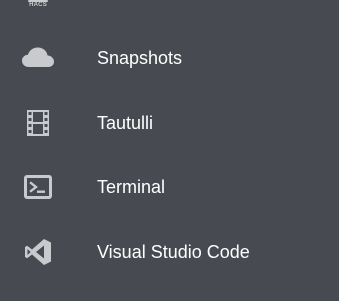  I want to click on sidebar-item-label: Terminal, so click(131, 187).